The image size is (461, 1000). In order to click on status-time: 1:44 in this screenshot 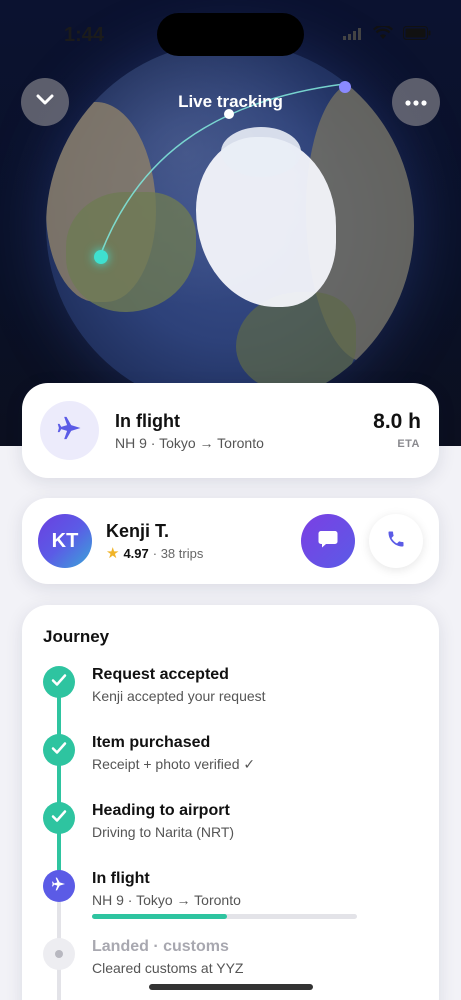, I will do `click(84, 35)`.